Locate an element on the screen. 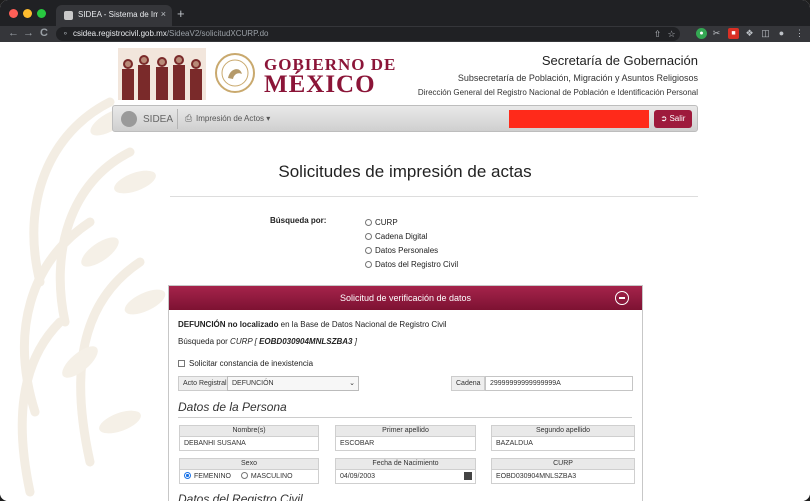 The width and height of the screenshot is (810, 501). share-icon: ⇧ is located at coordinates (657, 34).